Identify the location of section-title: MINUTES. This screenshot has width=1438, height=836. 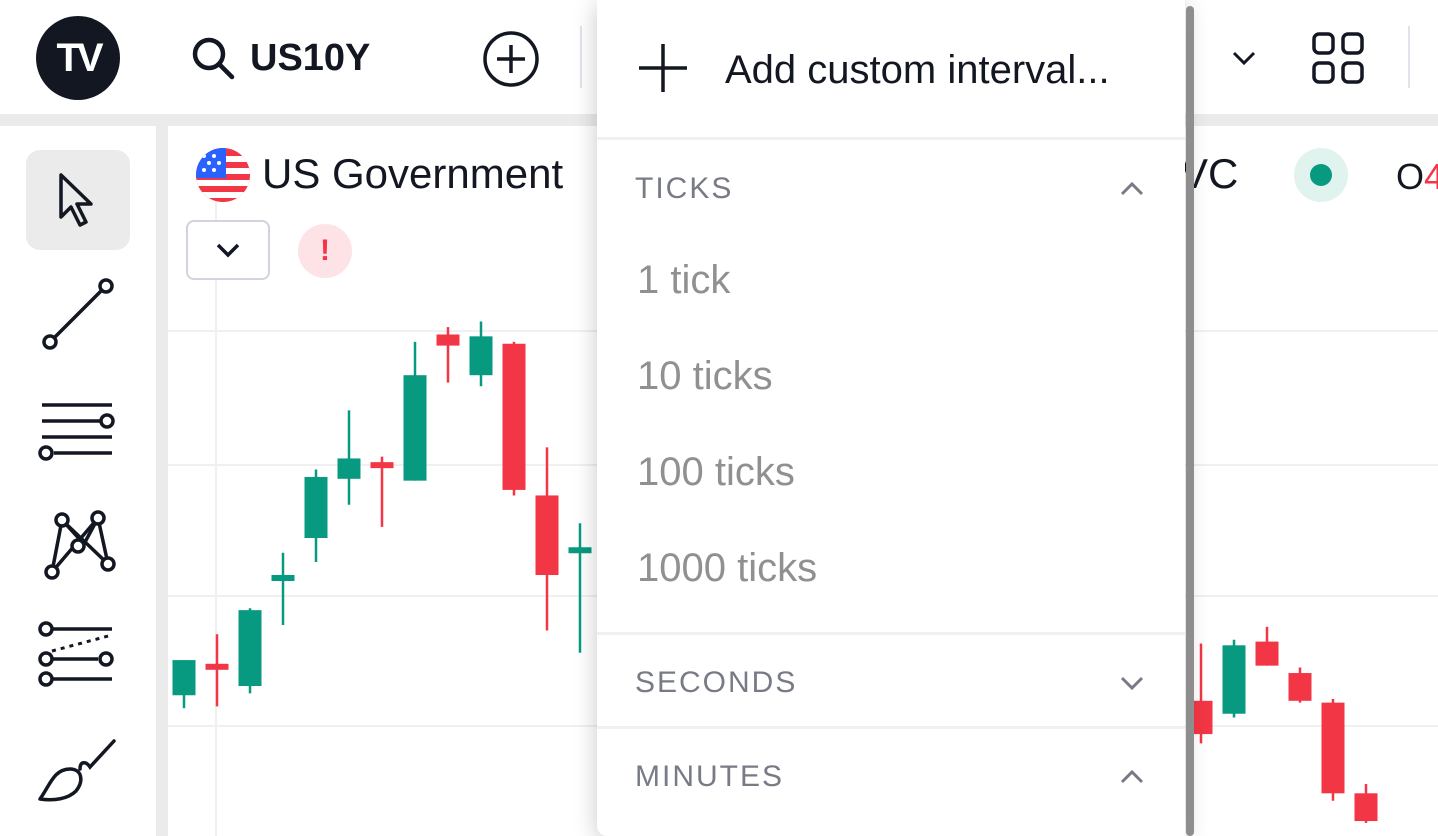
(709, 776).